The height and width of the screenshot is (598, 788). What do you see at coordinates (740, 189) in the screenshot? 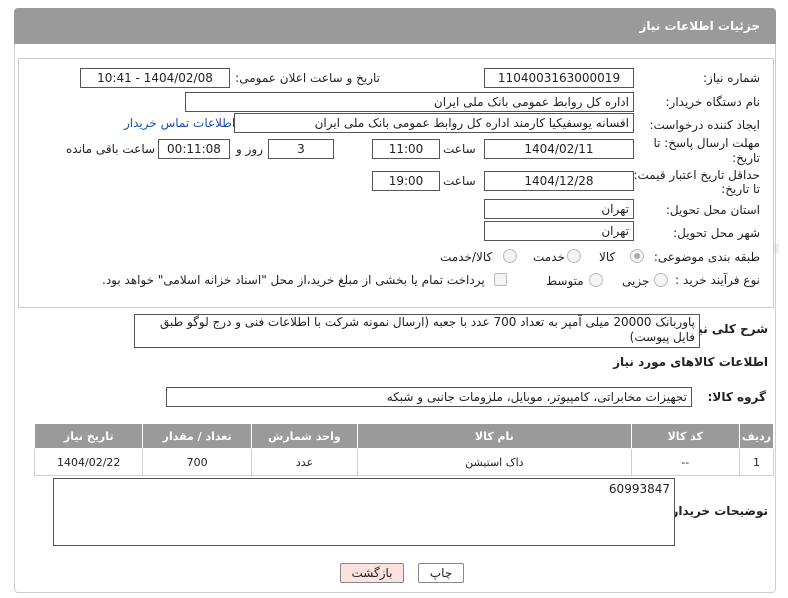
I see `validity-label-date: تا تاریخ:` at bounding box center [740, 189].